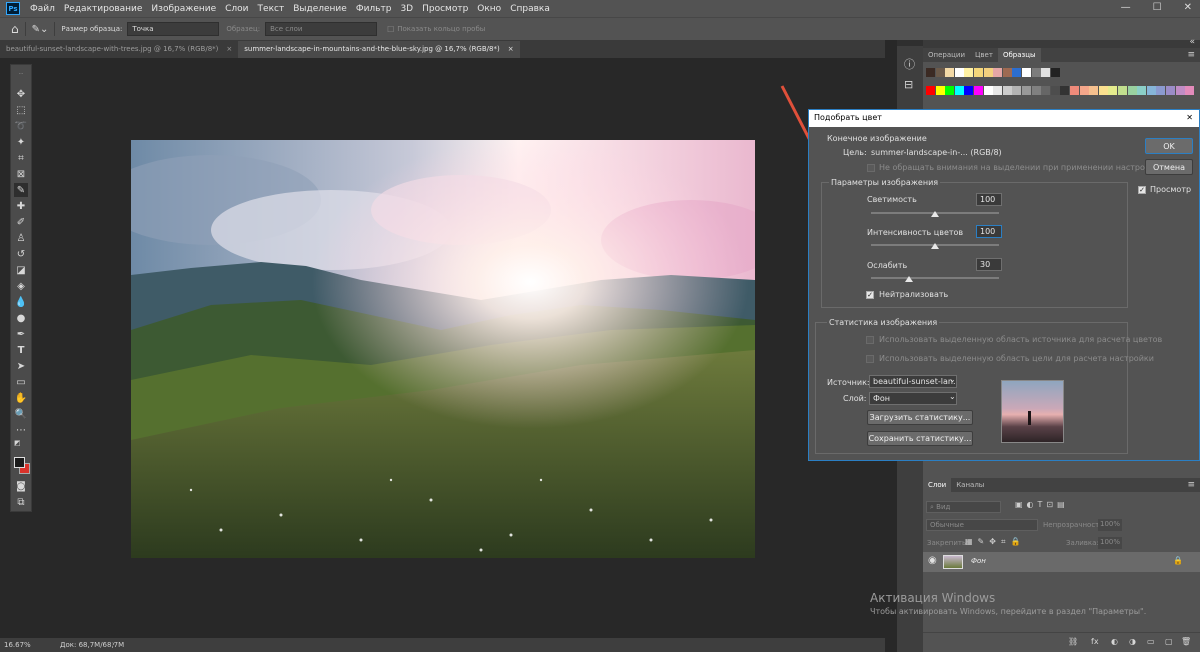  I want to click on collapse-icon: «, so click(1192, 42).